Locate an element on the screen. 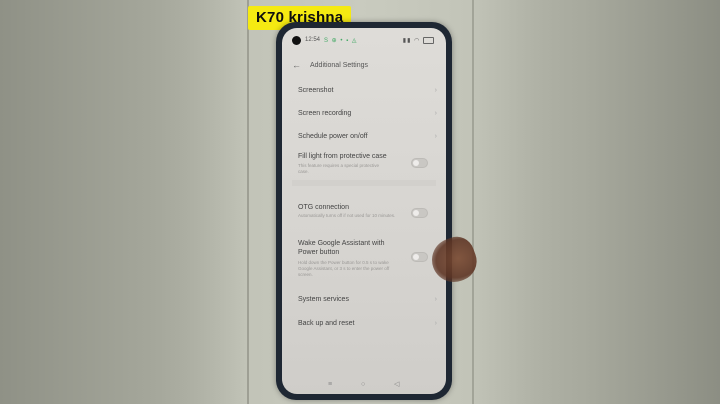  status-time: 12:54 is located at coordinates (313, 40).